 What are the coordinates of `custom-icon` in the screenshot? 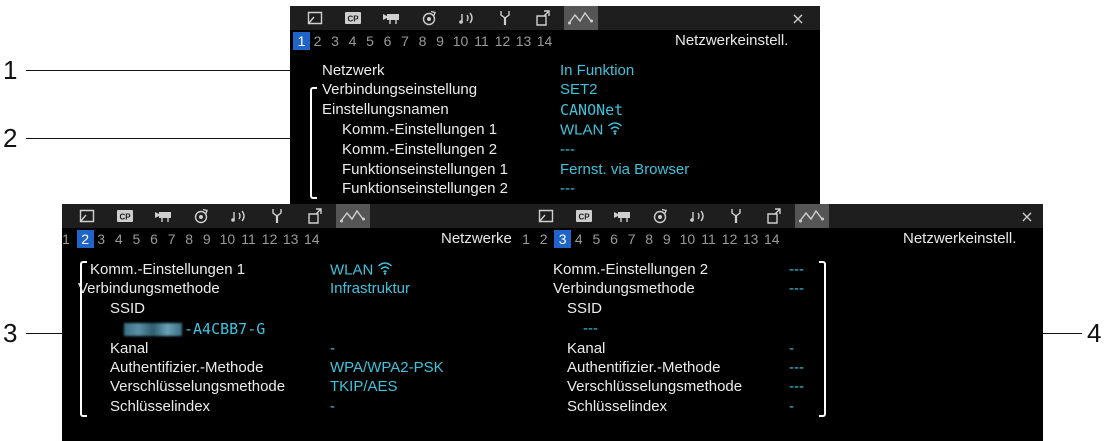 It's located at (315, 216).